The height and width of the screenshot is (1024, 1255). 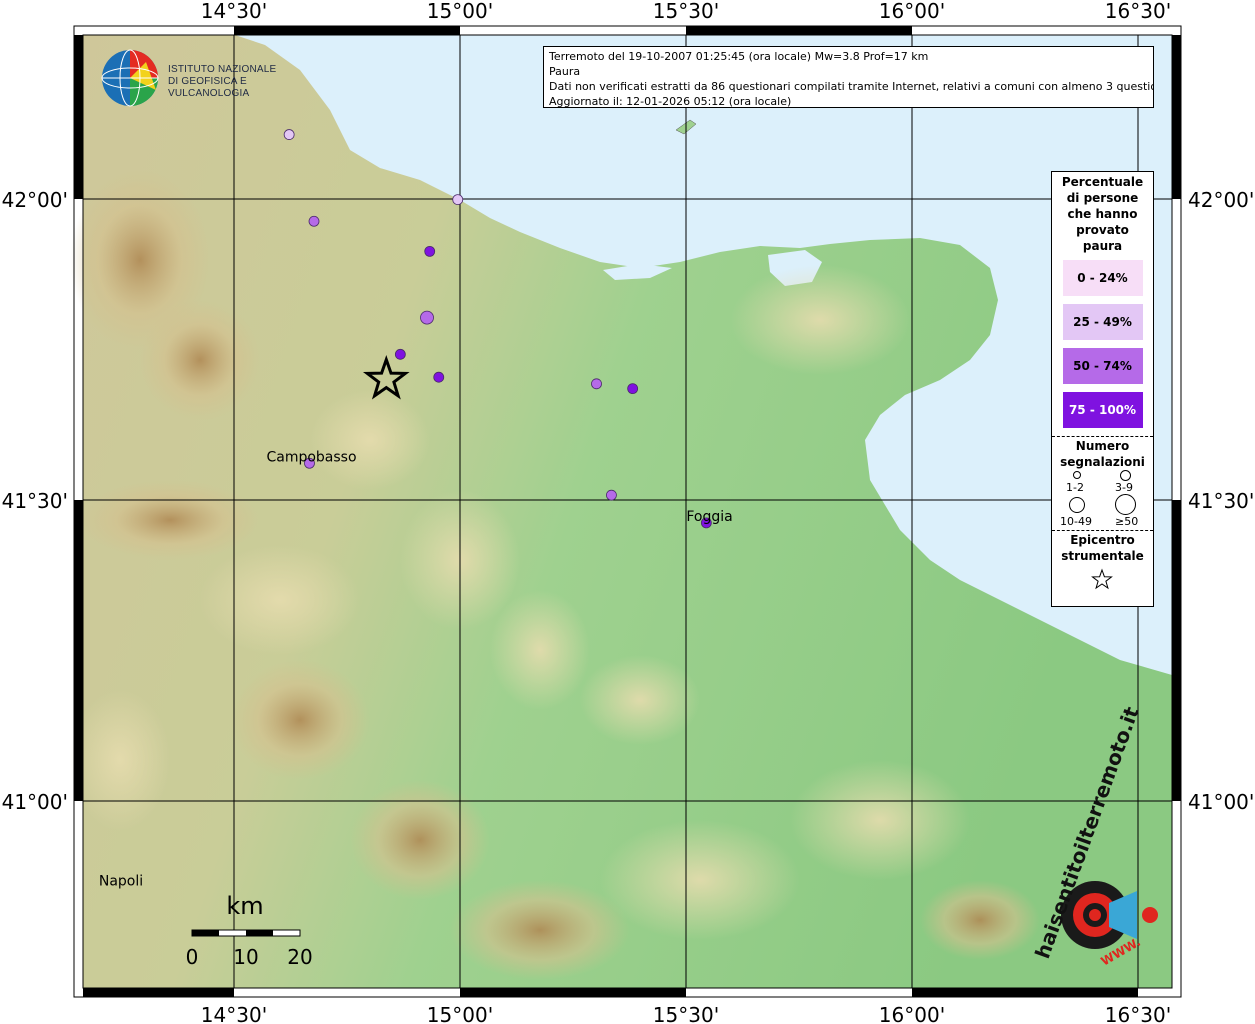 I want to click on legend-numero-line: segnalazioni, so click(x=1102, y=462).